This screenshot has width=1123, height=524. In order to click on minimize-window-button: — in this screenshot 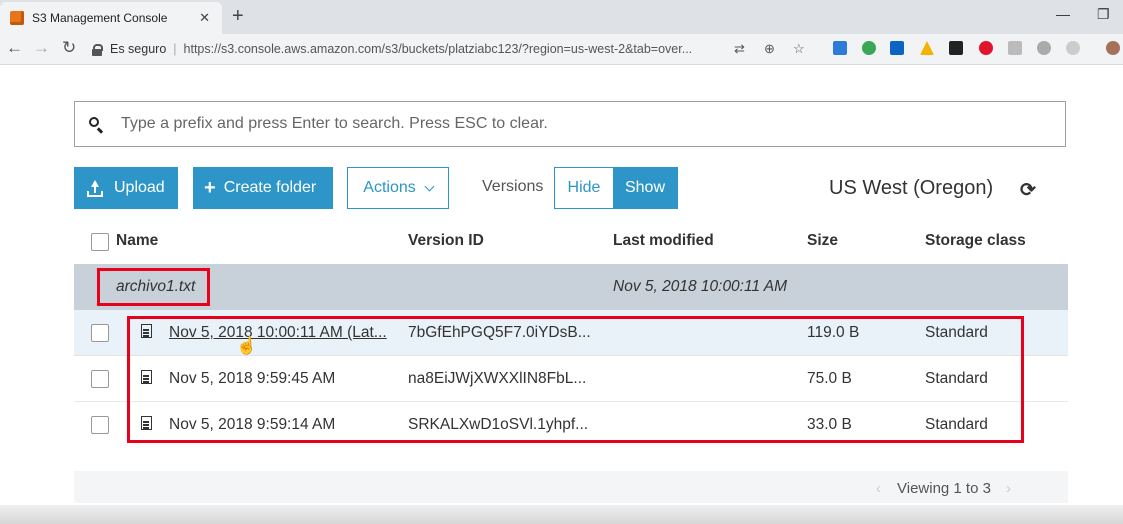, I will do `click(1063, 14)`.